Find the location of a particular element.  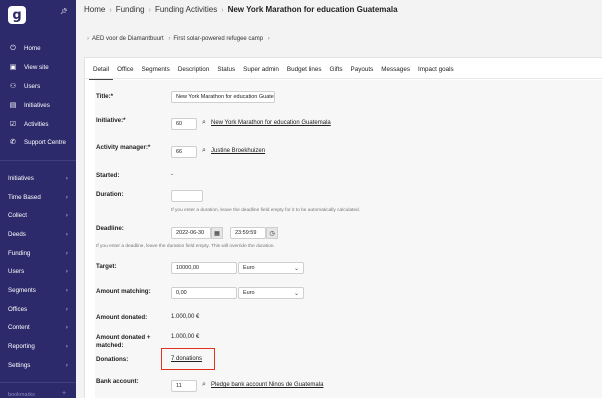

amount-matching-input: 0,00 is located at coordinates (204, 293).